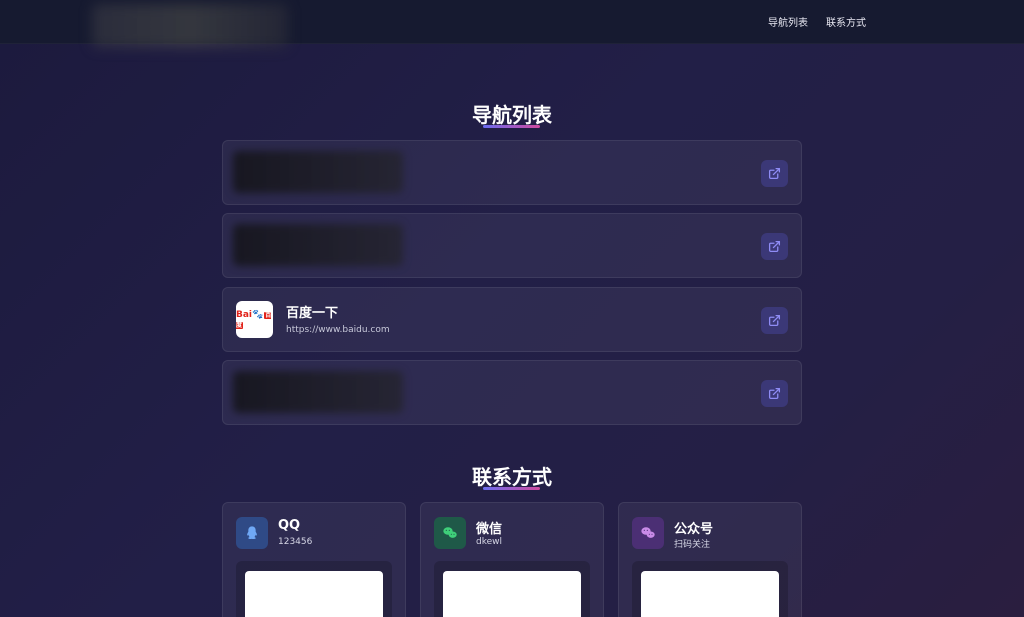 This screenshot has width=1024, height=617. Describe the element at coordinates (489, 542) in the screenshot. I see `contact-value: dkewl` at that location.